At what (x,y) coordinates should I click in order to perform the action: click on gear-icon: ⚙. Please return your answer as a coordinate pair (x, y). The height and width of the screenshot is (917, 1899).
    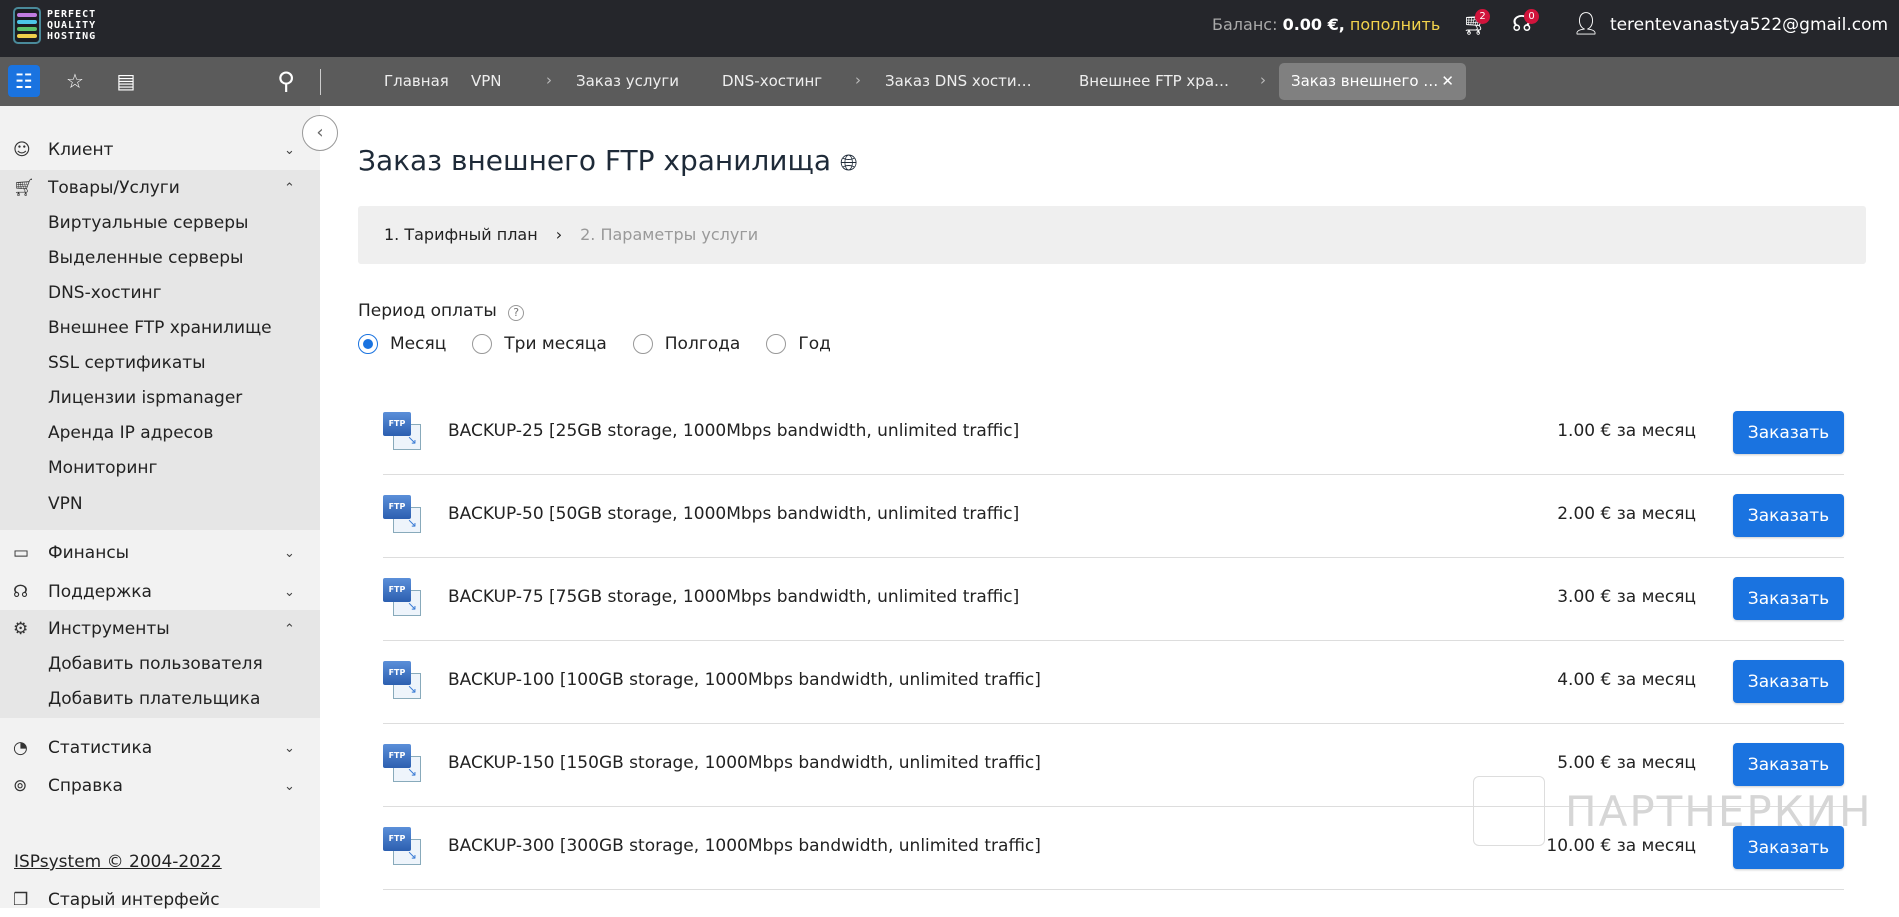
    Looking at the image, I should click on (21, 629).